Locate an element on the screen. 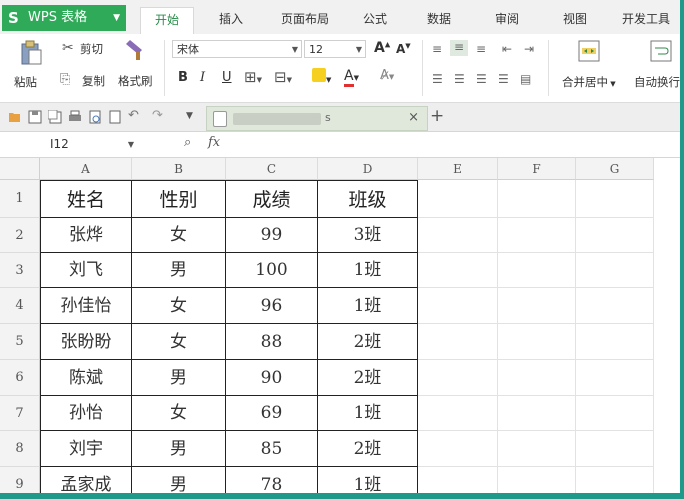  open-folder-icon is located at coordinates (15, 116).